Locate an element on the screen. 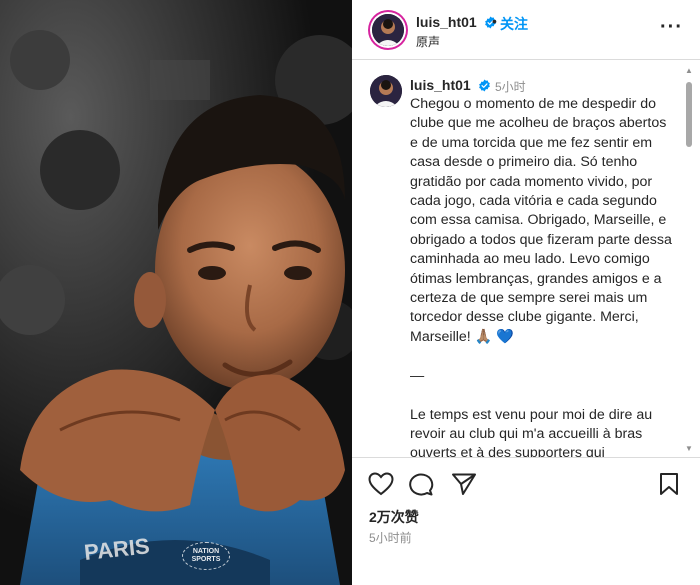  nation-sports-watermark: NATION SPORTS is located at coordinates (206, 556).